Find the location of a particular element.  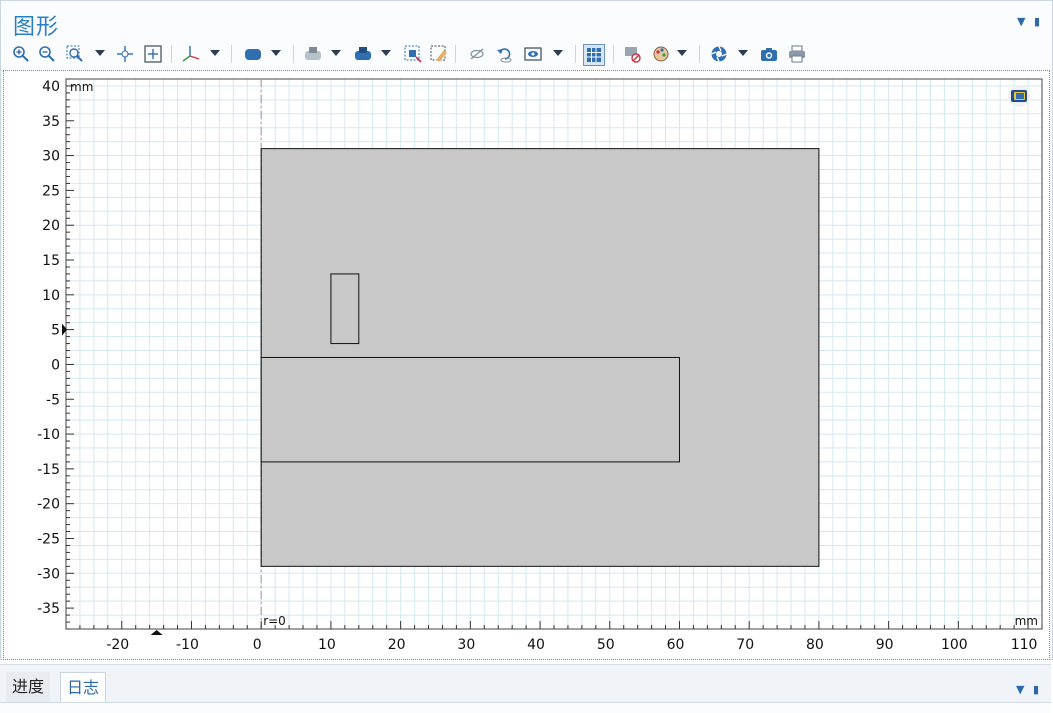

y-tick-label: -15 is located at coordinates (48, 470).